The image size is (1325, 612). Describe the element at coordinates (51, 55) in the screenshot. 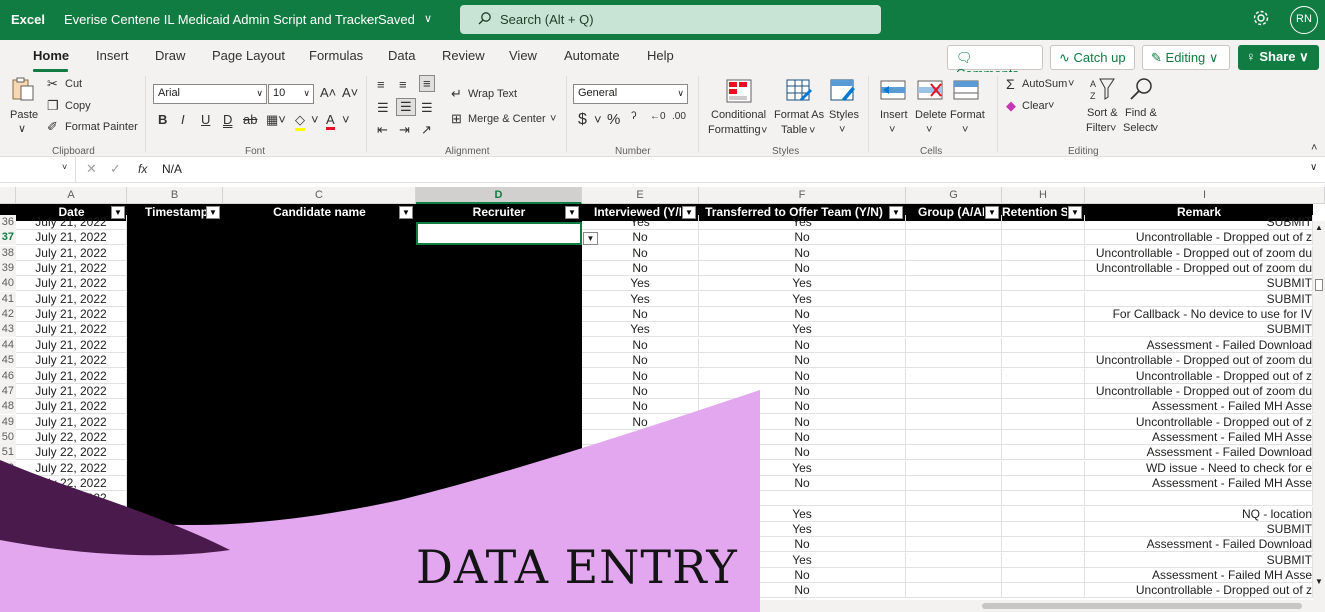

I see `tab-home: Home` at that location.